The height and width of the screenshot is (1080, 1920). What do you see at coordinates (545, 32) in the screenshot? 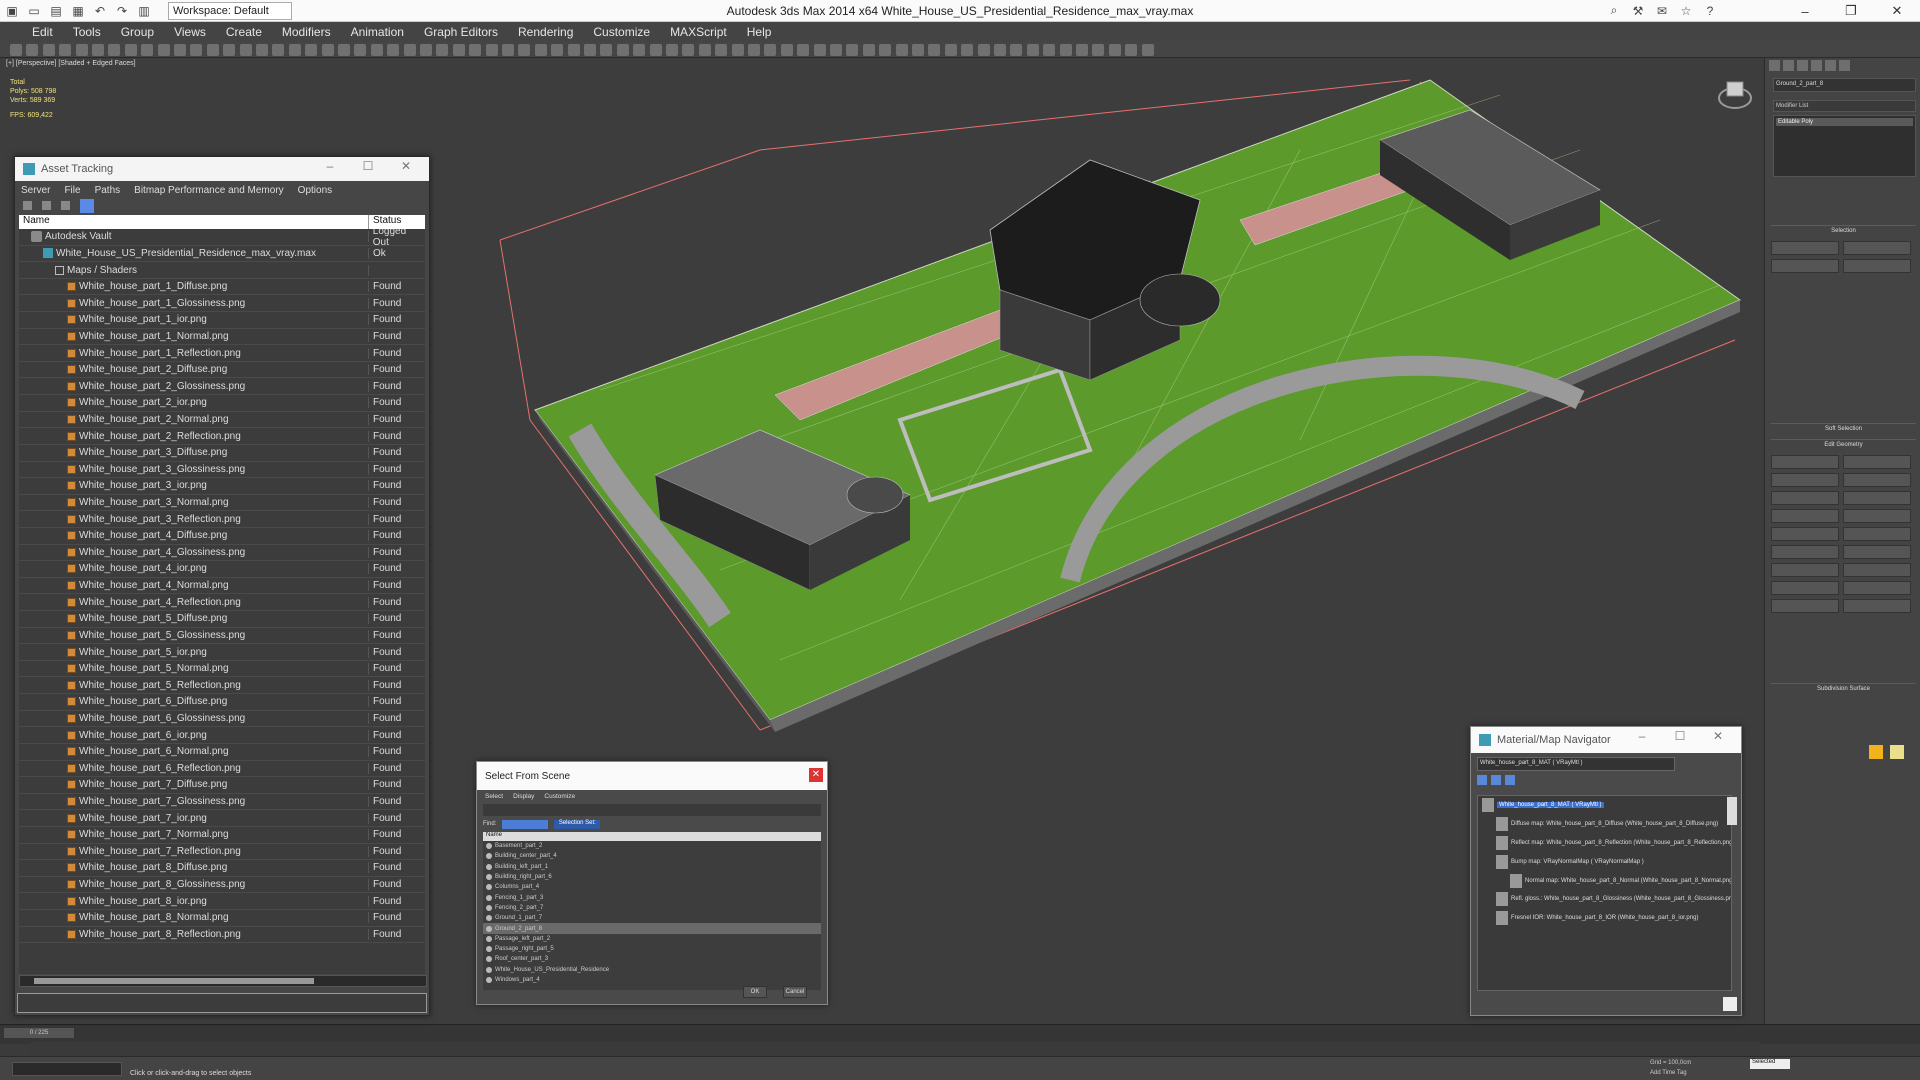
I see `menu-rendering: Rendering` at bounding box center [545, 32].